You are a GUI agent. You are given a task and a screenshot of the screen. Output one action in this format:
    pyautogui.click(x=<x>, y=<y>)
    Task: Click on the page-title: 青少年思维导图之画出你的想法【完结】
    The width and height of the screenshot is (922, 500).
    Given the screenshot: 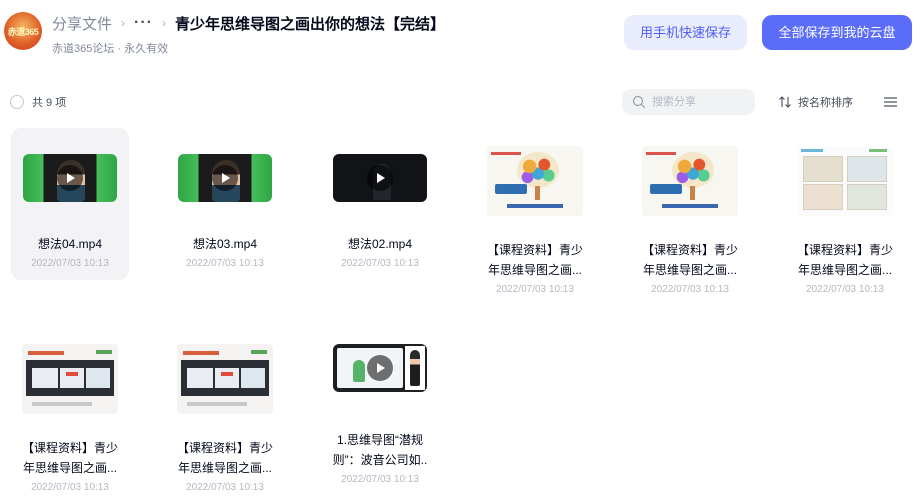 What is the action you would take?
    pyautogui.click(x=310, y=24)
    